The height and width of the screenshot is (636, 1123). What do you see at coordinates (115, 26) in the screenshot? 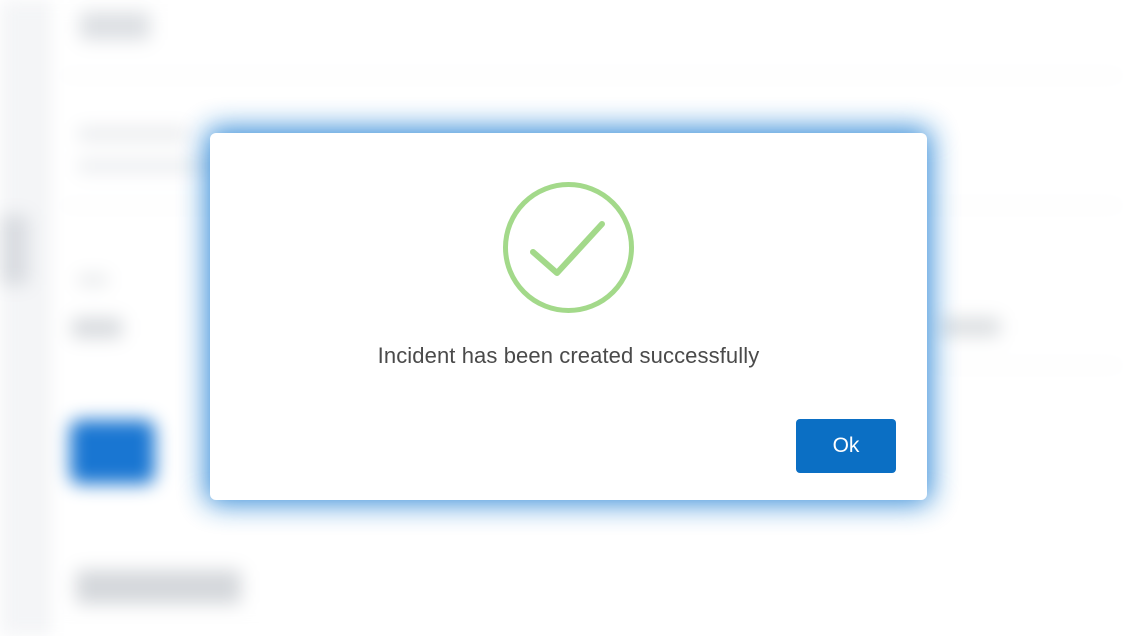
I see `background-title-block` at bounding box center [115, 26].